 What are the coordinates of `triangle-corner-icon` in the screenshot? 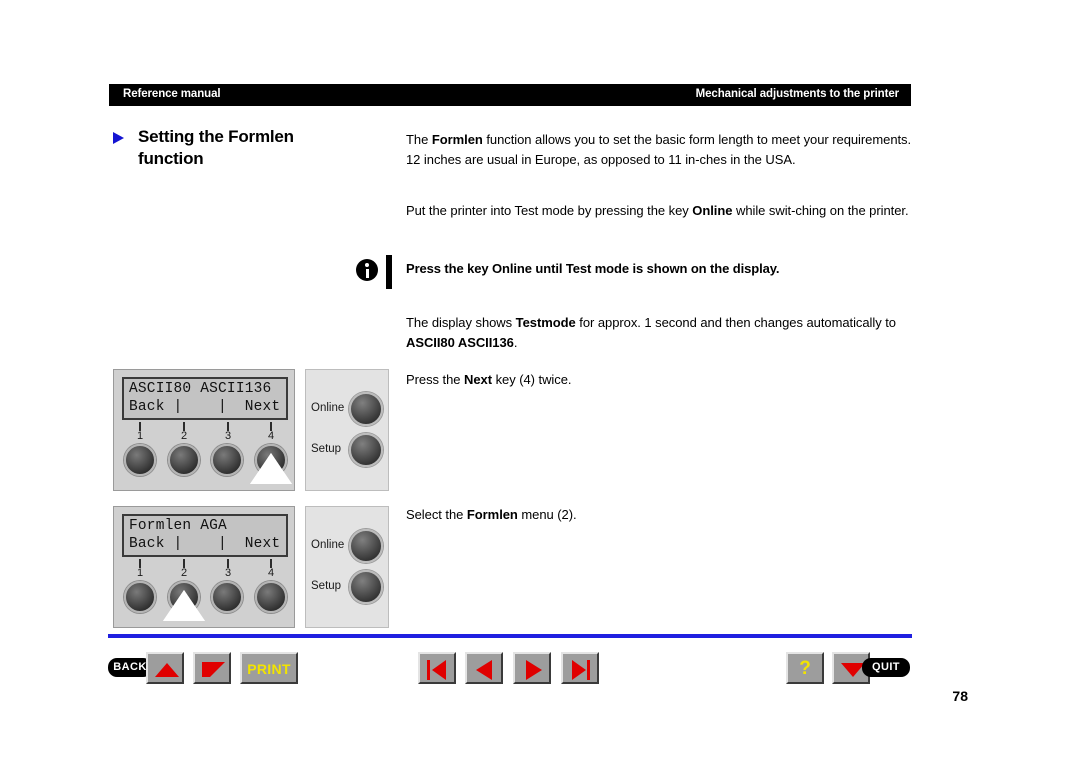 It's located at (213, 669).